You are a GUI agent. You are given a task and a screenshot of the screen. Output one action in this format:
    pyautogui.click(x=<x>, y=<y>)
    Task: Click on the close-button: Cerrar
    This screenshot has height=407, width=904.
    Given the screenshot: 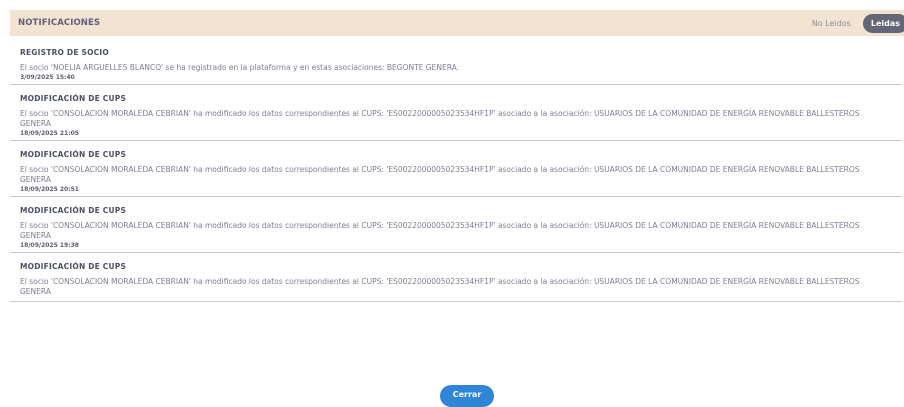 What is the action you would take?
    pyautogui.click(x=467, y=396)
    